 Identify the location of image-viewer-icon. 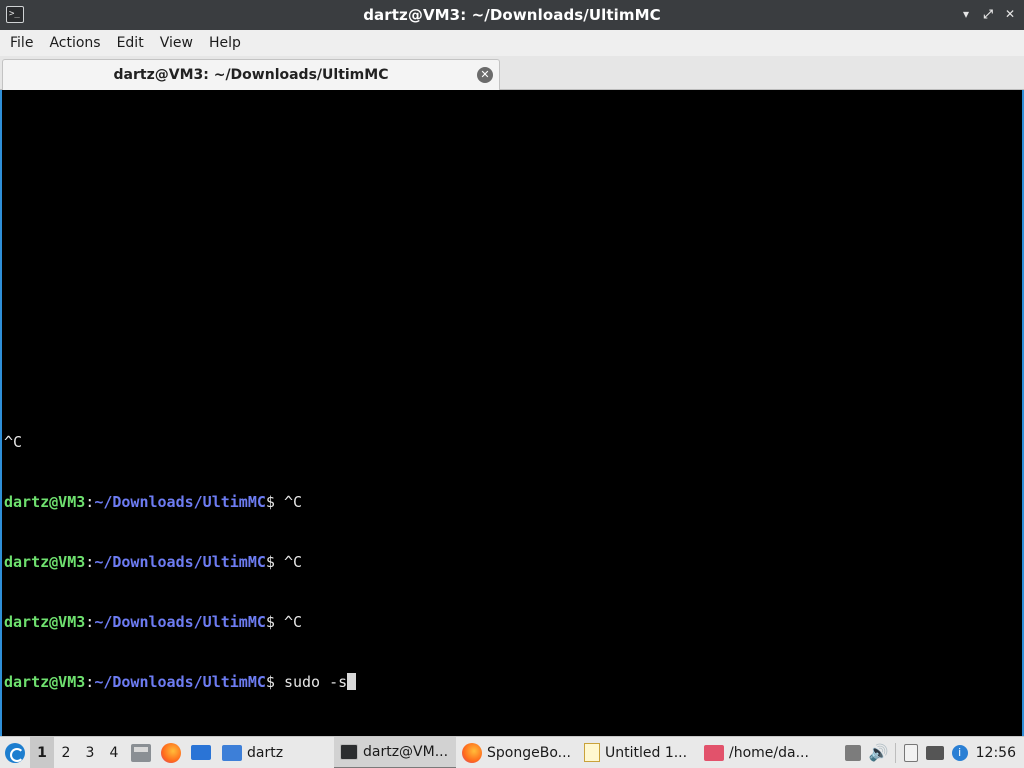
(714, 752).